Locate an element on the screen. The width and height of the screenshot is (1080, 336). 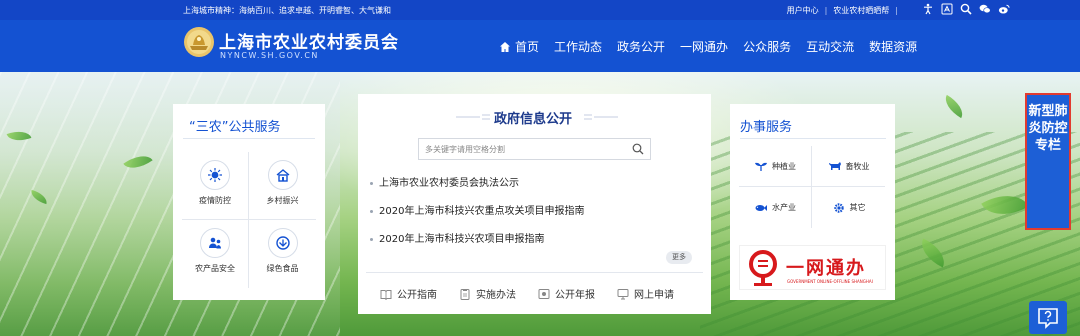
report-icon is located at coordinates (544, 293).